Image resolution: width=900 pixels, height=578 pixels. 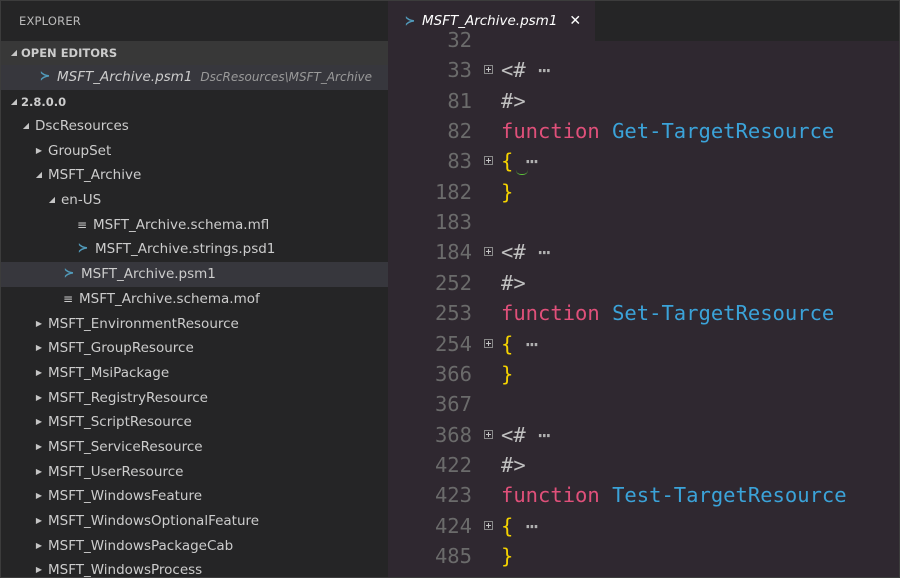 I want to click on code-content: function Get-TargetResource, so click(x=667, y=131).